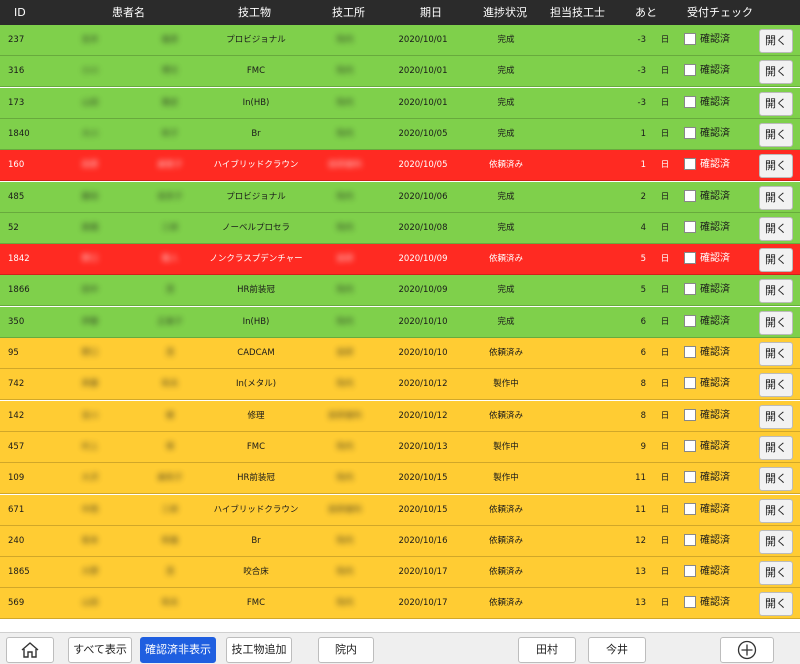 This screenshot has height=664, width=800. I want to click on row-id: 237, so click(16, 40).